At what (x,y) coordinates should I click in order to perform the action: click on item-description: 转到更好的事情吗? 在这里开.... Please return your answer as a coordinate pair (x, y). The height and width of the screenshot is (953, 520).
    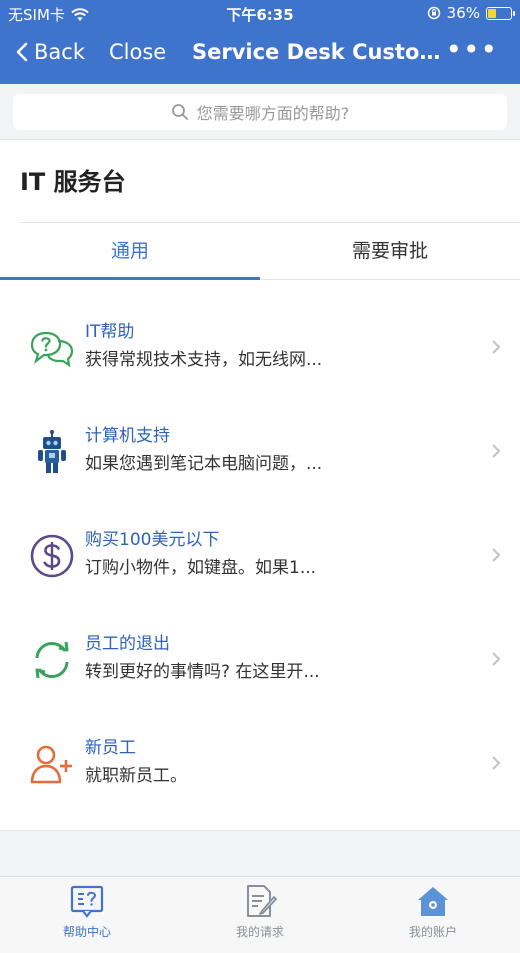
    Looking at the image, I should click on (202, 672).